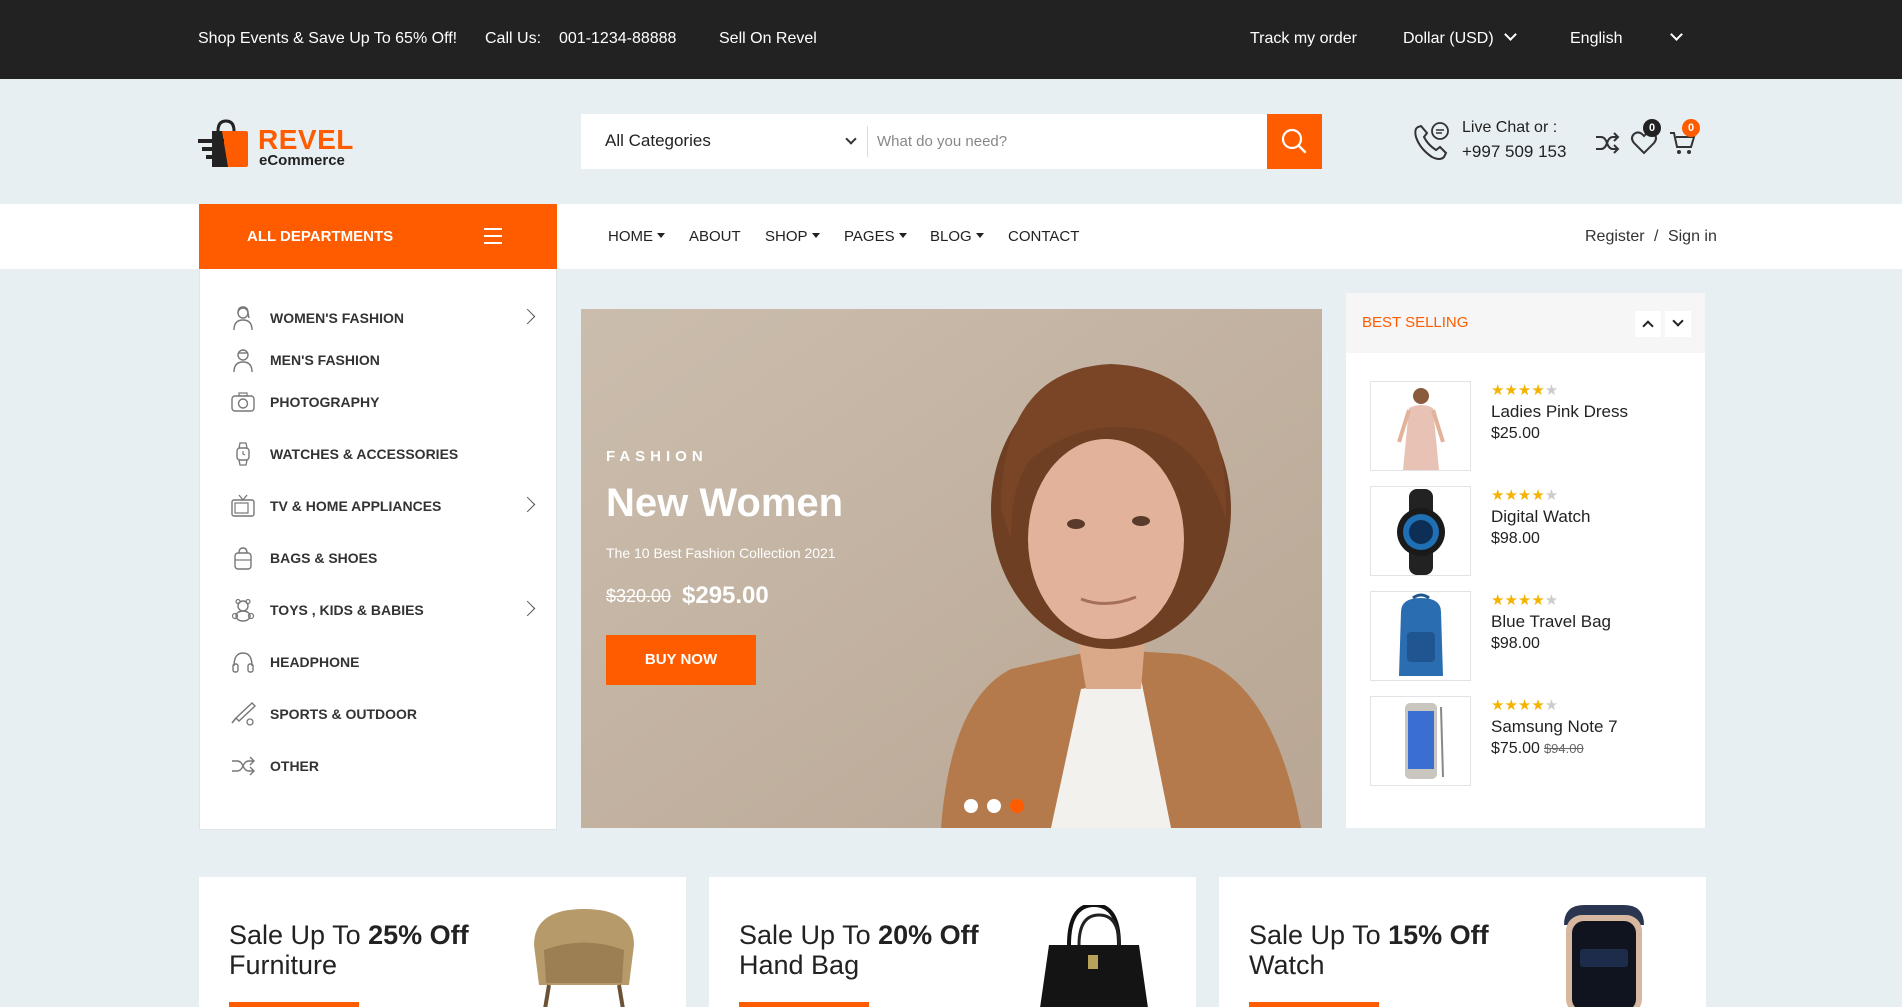 This screenshot has height=1007, width=1902. I want to click on all-departments-button: ALL DEPARTMENTS, so click(378, 236).